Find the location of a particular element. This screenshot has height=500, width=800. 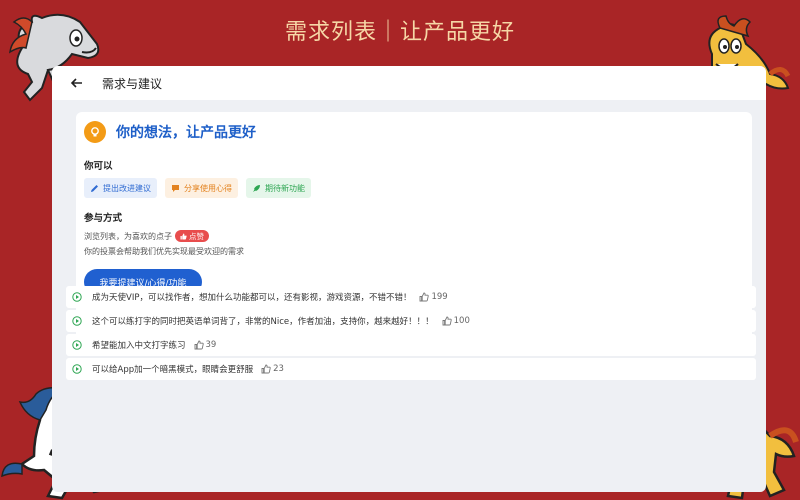

vote-count: 100 is located at coordinates (456, 321).